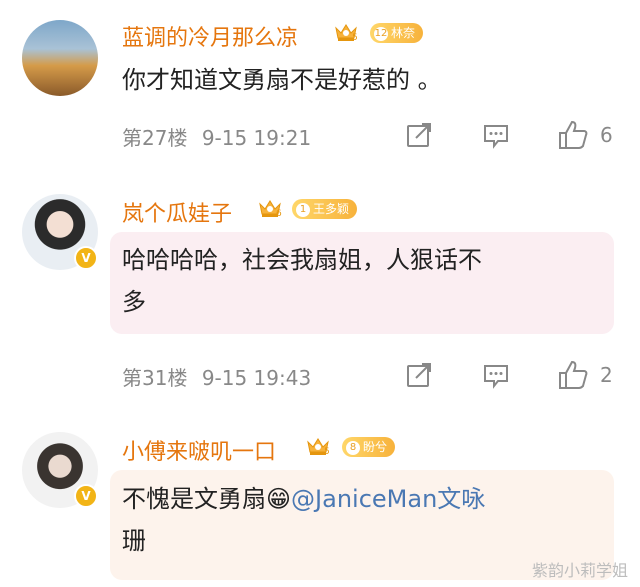 The image size is (640, 587). What do you see at coordinates (194, 499) in the screenshot?
I see `comment-text: 不愧是文勇扇` at bounding box center [194, 499].